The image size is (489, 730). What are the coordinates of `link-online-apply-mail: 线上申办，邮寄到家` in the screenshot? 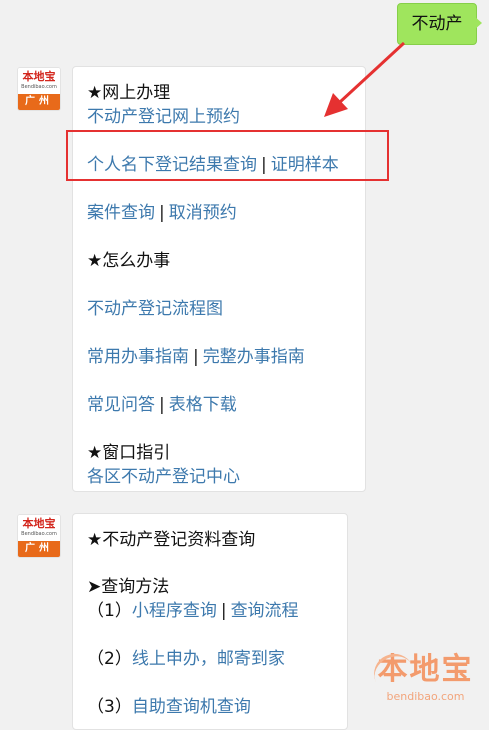 It's located at (208, 659).